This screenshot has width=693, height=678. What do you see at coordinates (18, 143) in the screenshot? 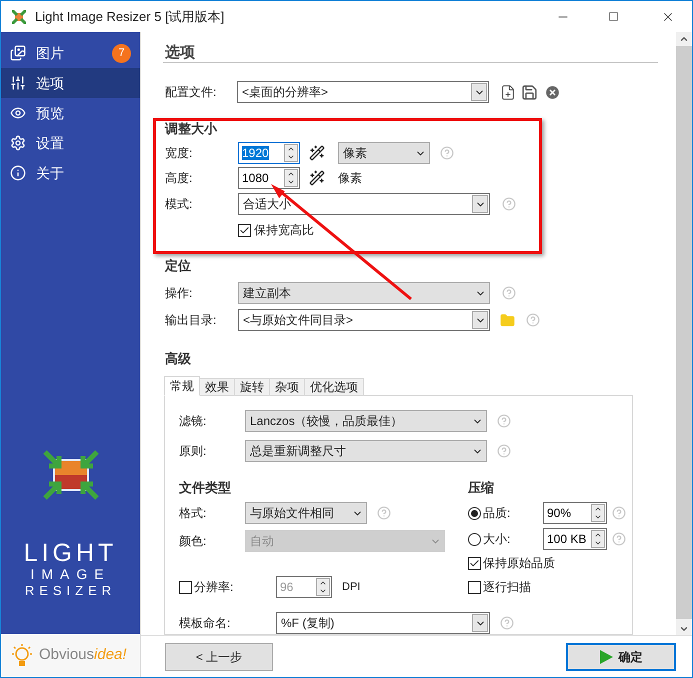
I see `settings-icon` at bounding box center [18, 143].